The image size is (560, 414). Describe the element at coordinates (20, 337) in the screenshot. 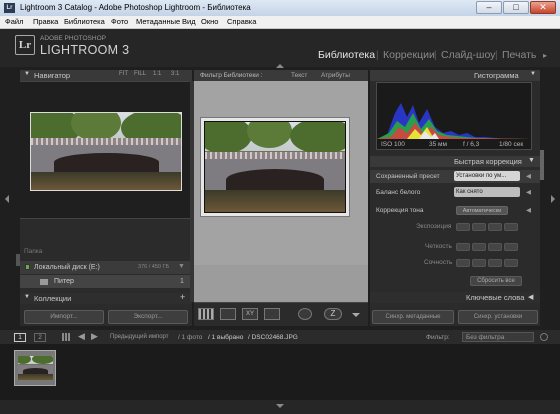

I see `main-window-button: 1` at that location.